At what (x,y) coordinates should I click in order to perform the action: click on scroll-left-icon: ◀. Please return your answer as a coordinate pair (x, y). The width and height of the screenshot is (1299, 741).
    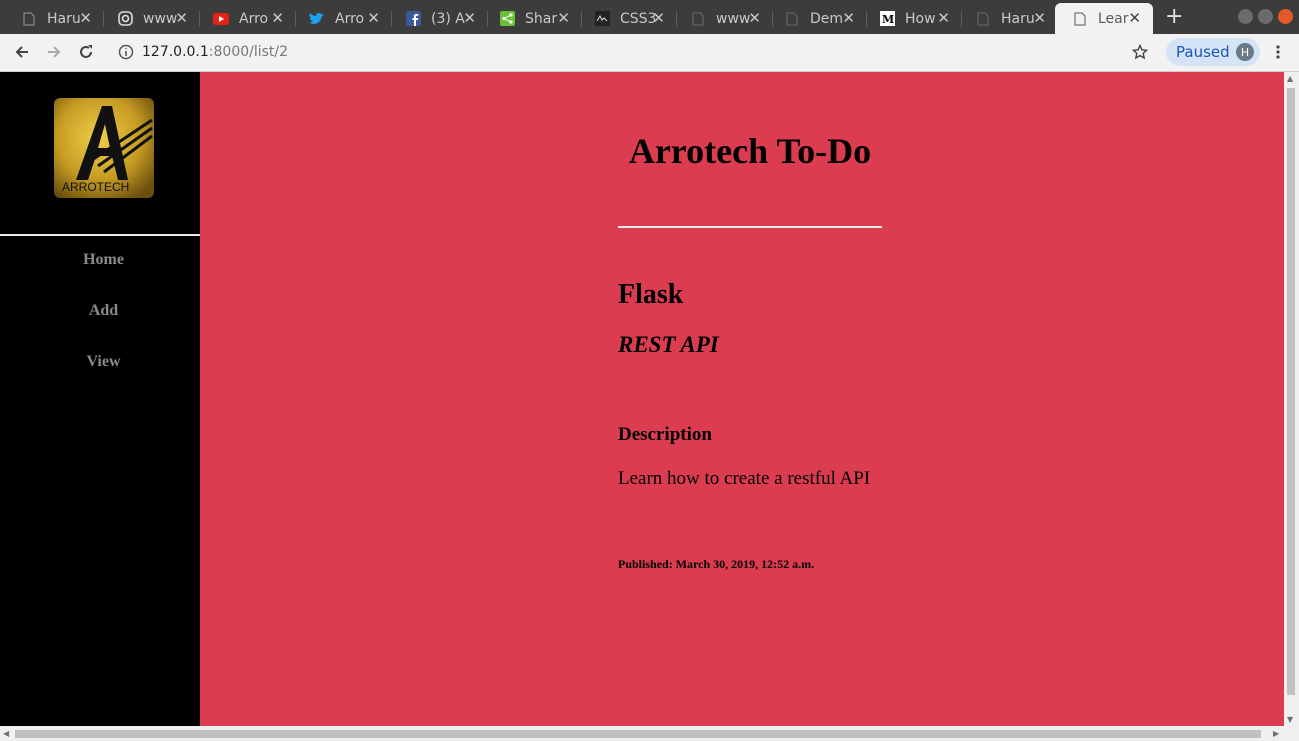
    Looking at the image, I should click on (6, 733).